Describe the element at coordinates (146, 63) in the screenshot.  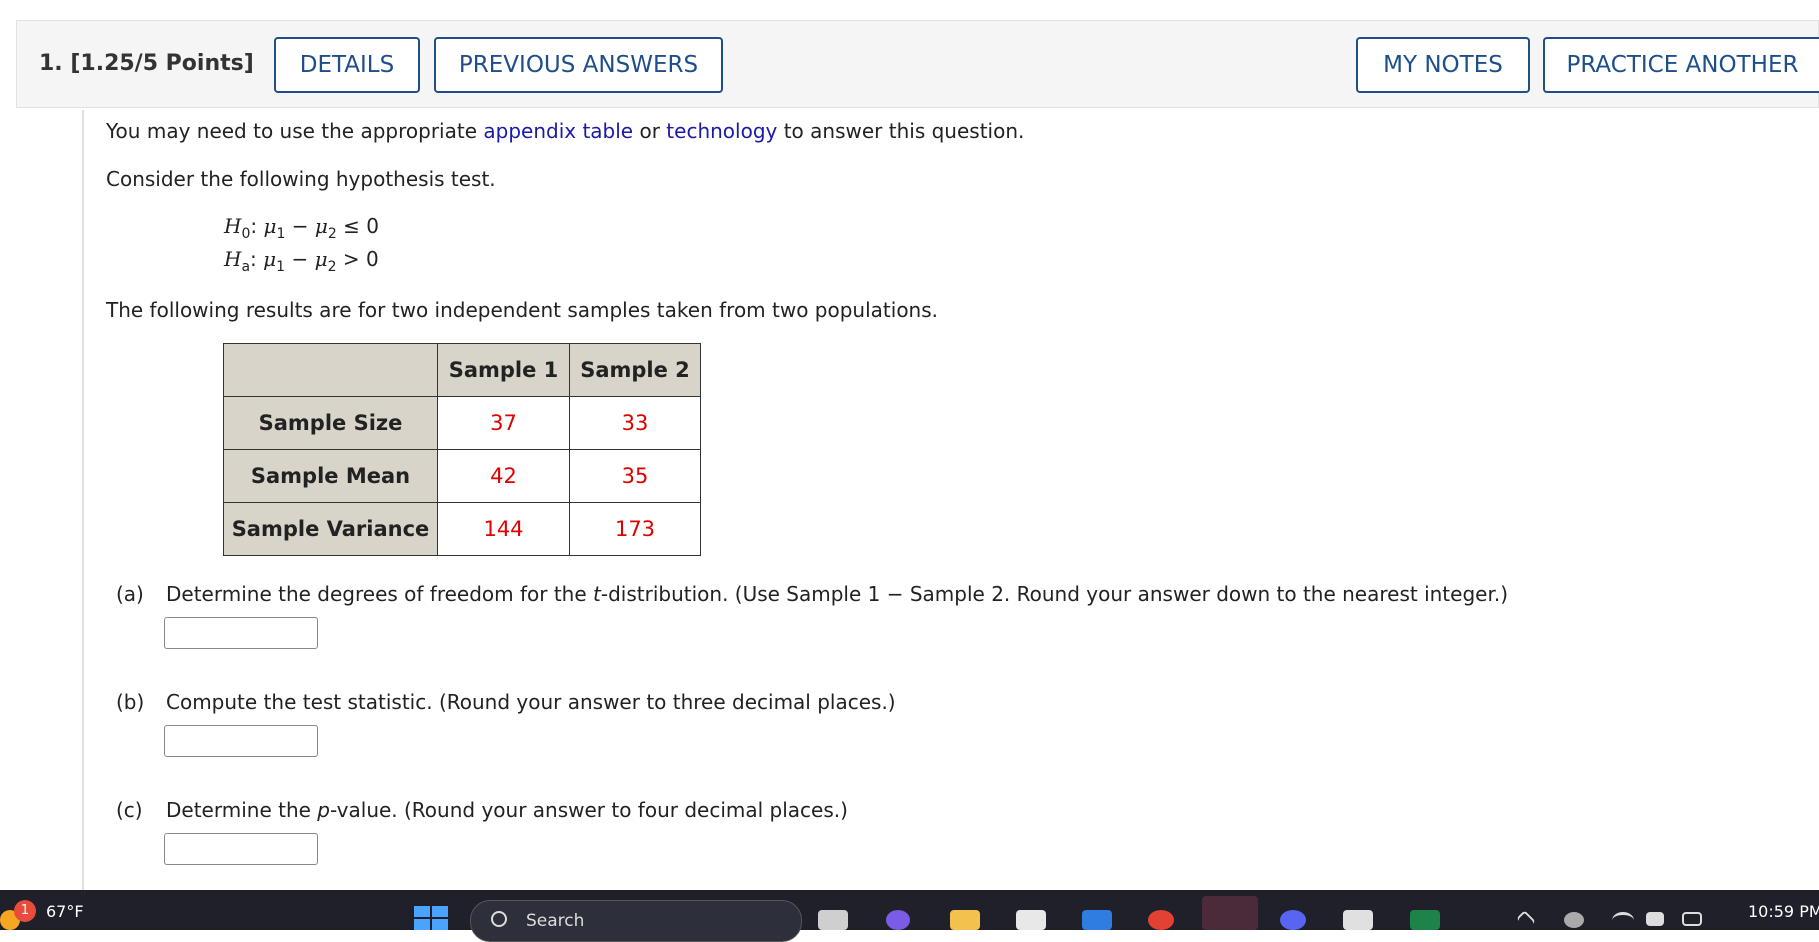
I see `question-number: 1. [1.25/5 Points]` at that location.